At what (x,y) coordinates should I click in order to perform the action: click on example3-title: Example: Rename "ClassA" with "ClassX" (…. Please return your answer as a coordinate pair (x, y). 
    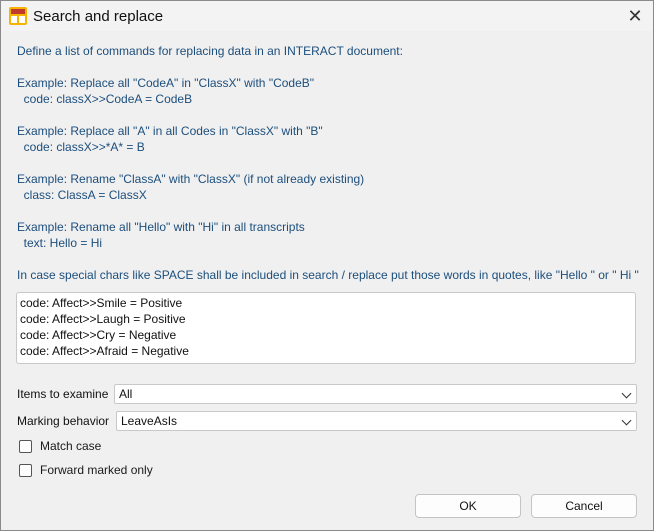
    Looking at the image, I should click on (191, 179).